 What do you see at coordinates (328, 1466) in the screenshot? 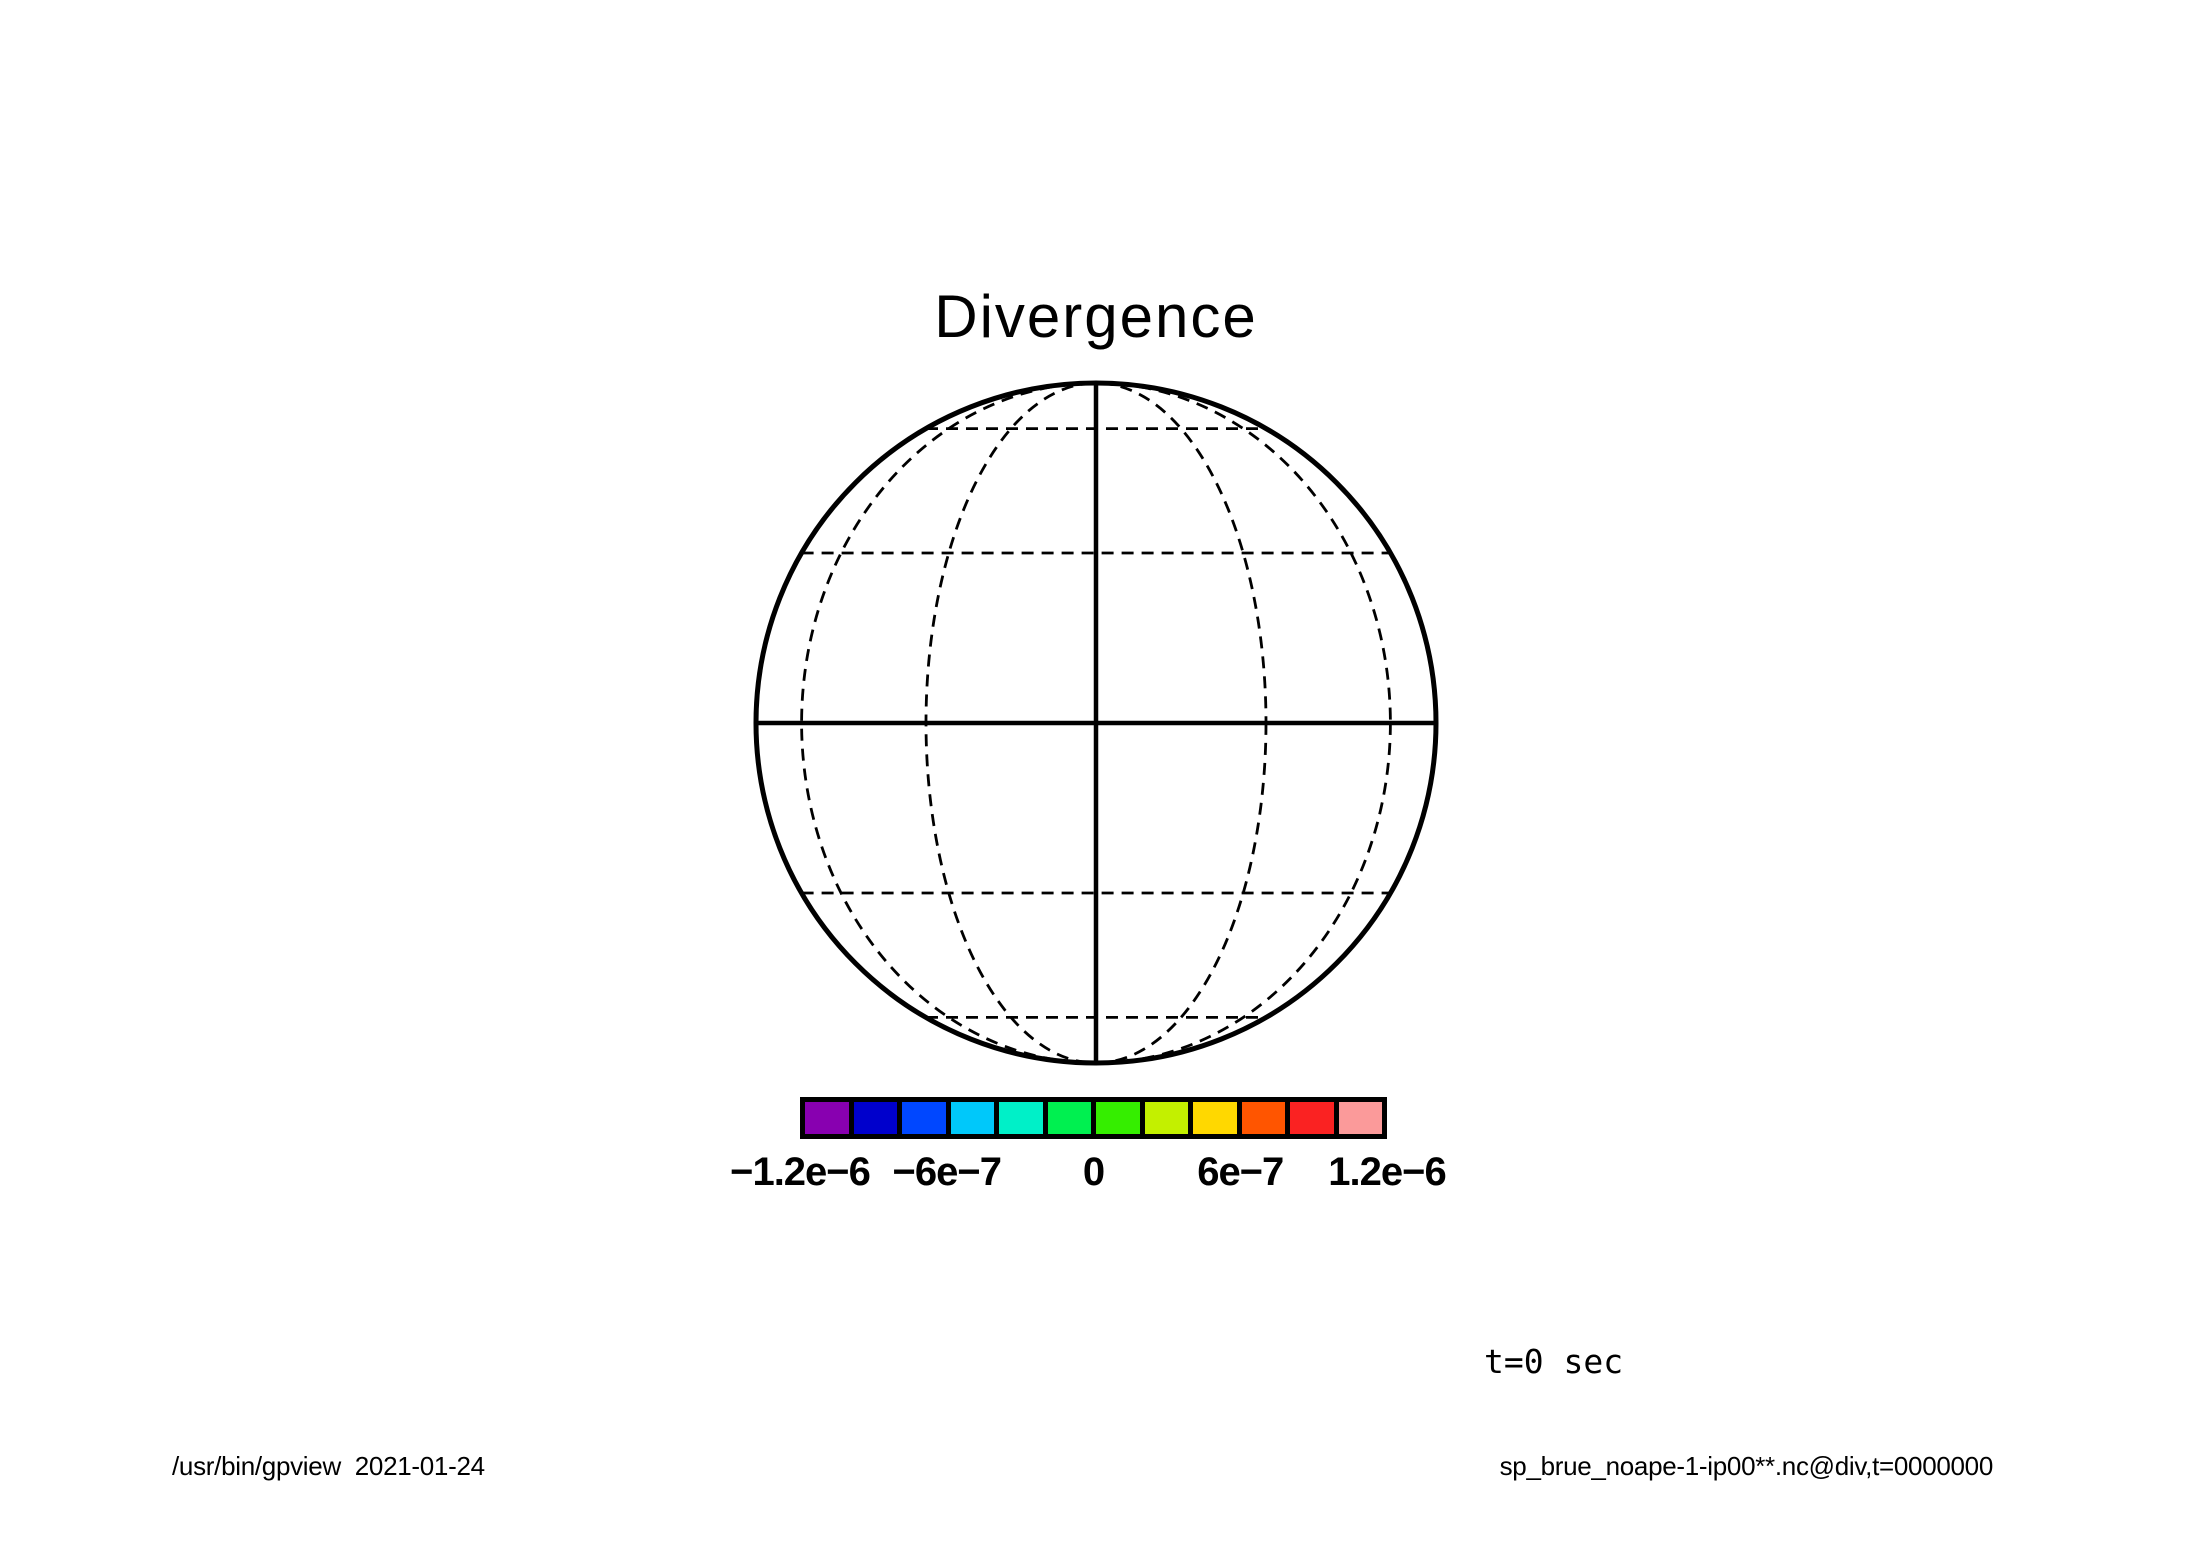
I see `footer-command-date: /usr/bin/gpview 2021-01-24` at bounding box center [328, 1466].